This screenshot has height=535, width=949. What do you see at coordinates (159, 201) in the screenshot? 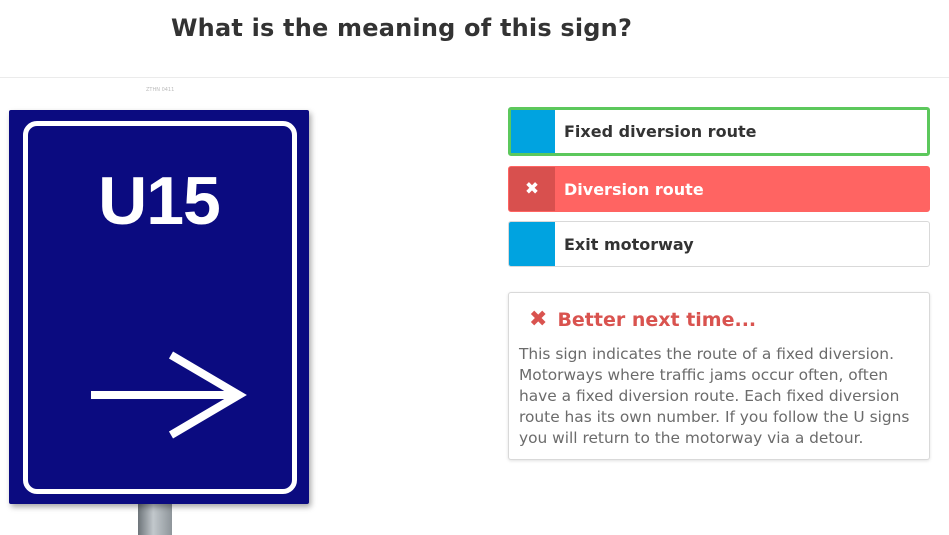
I see `sign-route-number: U15` at bounding box center [159, 201].